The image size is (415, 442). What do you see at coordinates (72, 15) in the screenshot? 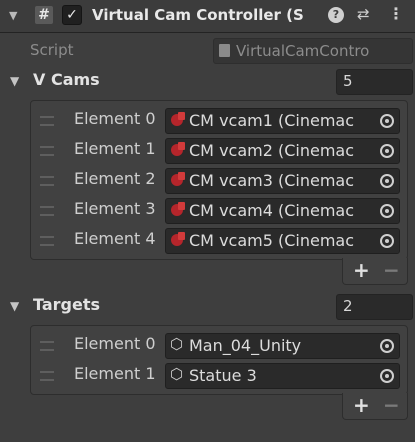
I see `component-enabled-checkbox: ✓` at bounding box center [72, 15].